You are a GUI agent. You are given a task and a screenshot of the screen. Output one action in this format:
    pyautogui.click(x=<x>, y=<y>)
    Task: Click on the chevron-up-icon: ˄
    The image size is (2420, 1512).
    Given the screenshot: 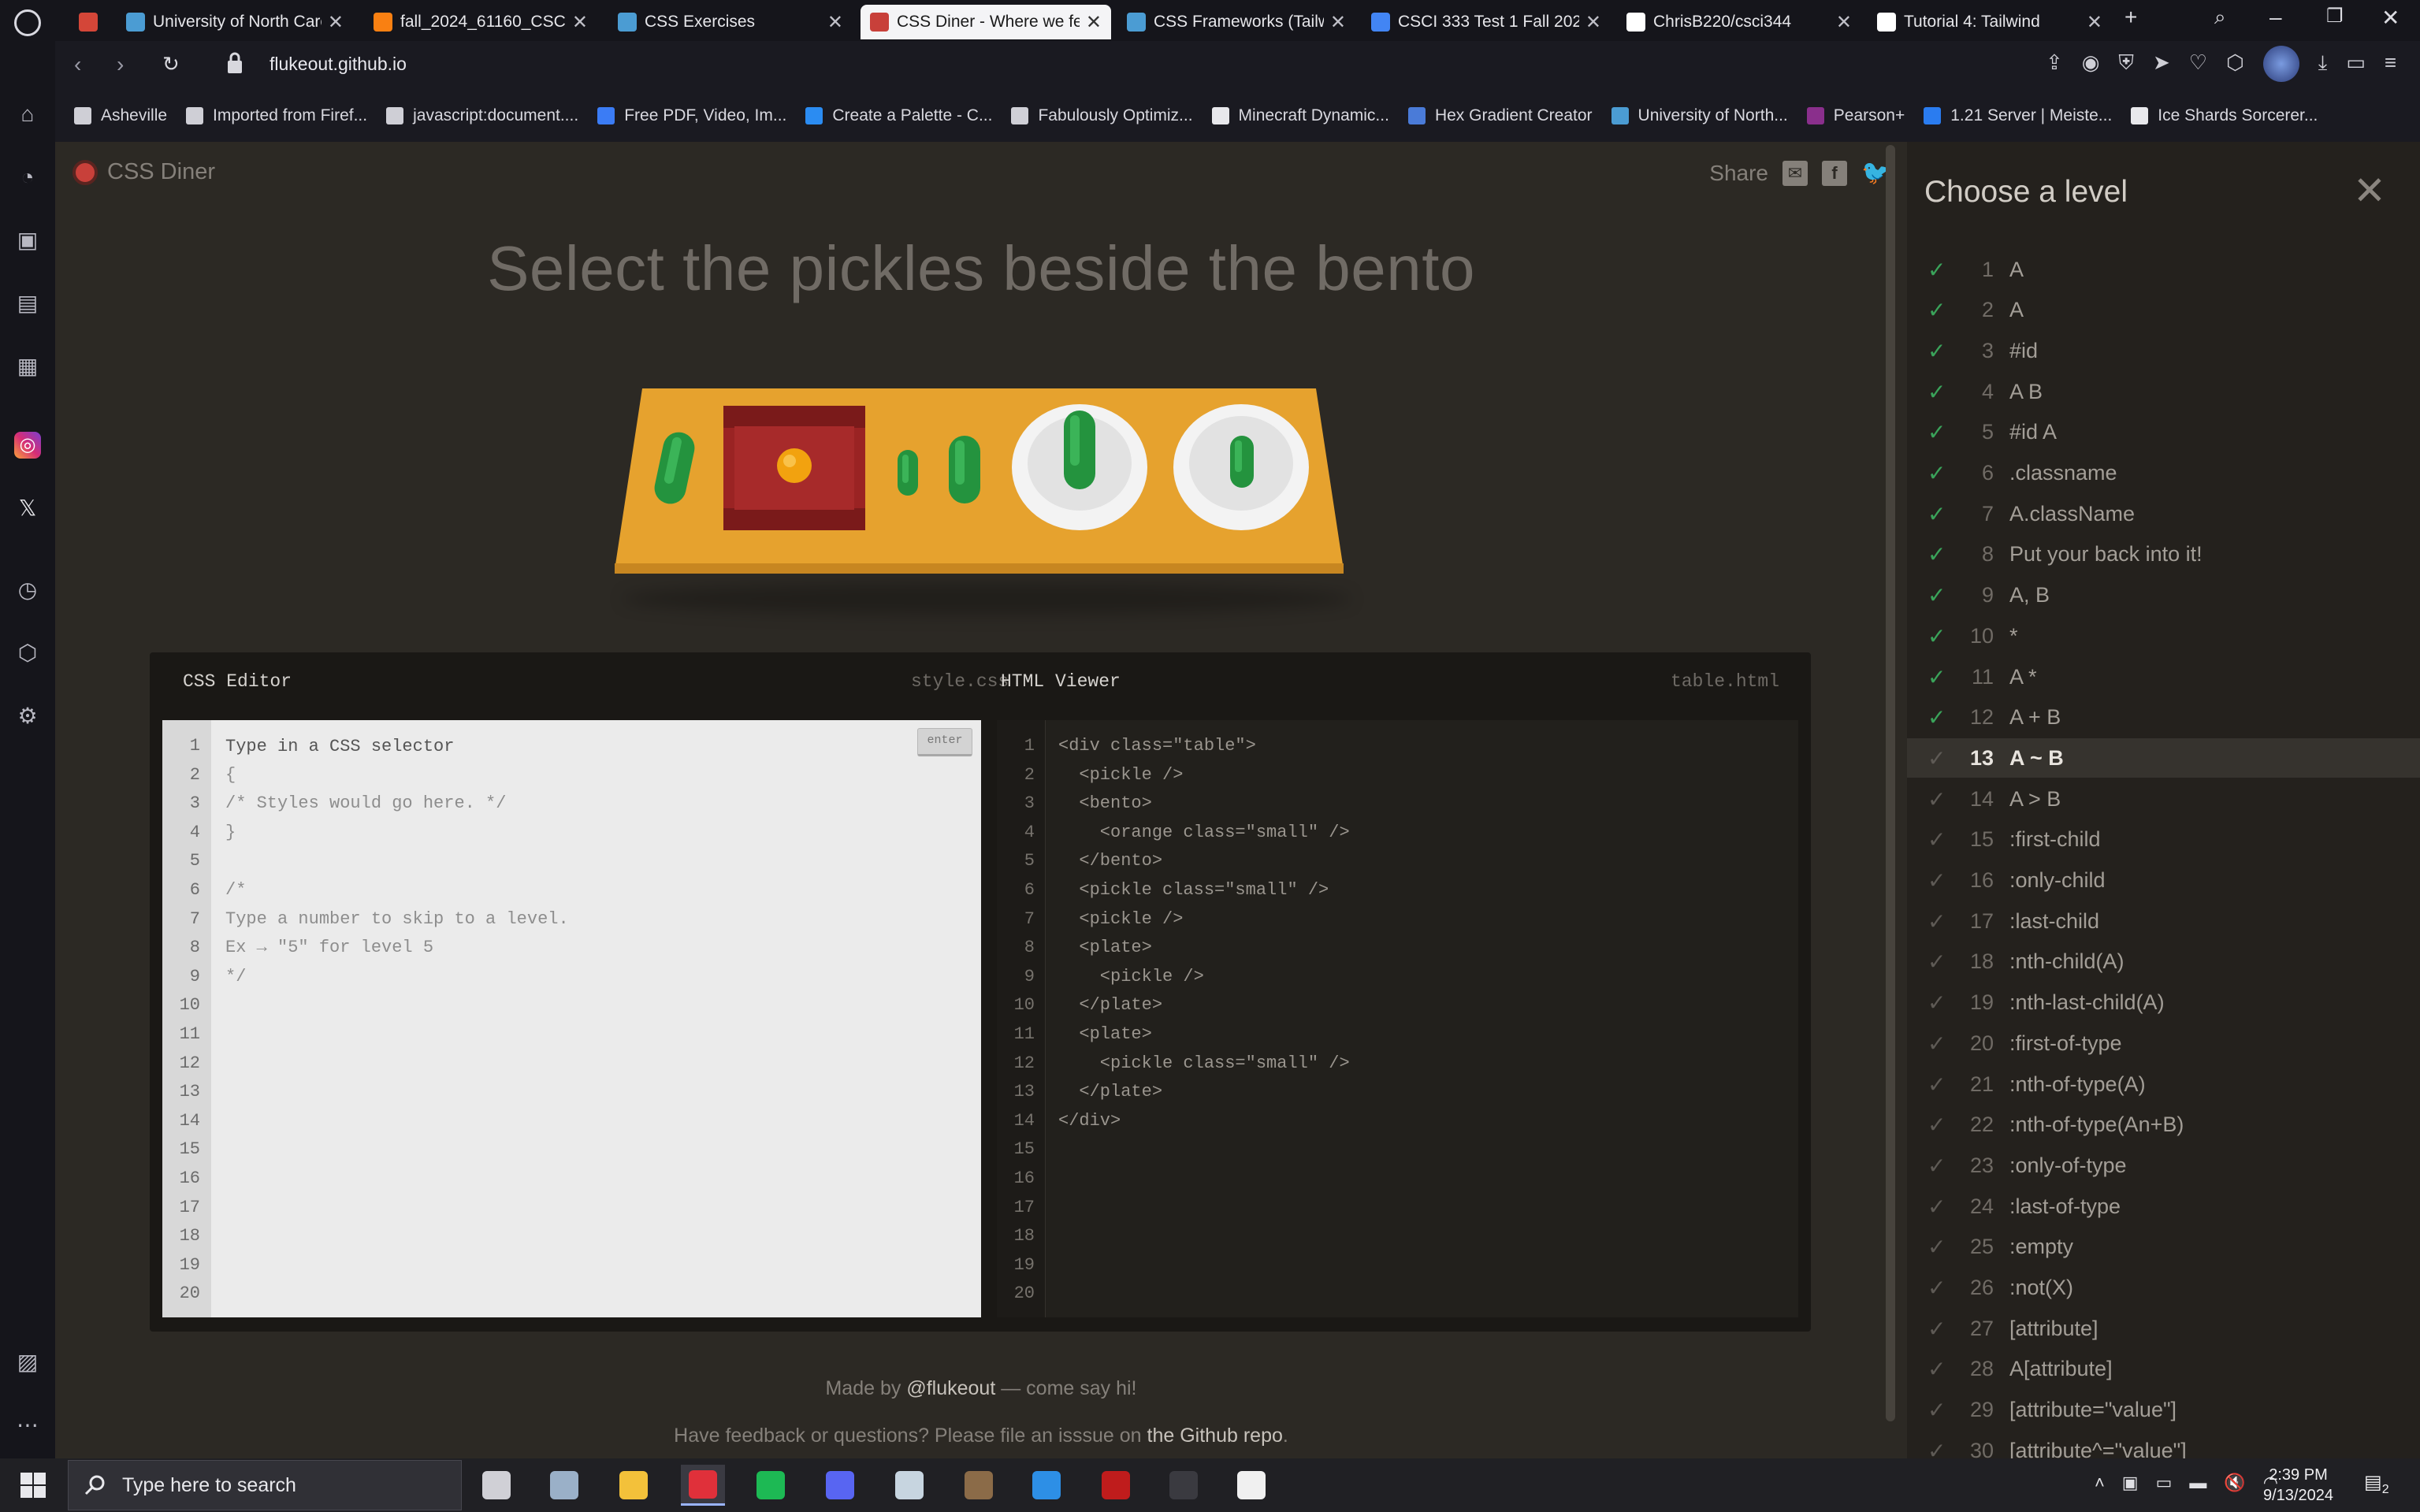 What is the action you would take?
    pyautogui.click(x=2100, y=1483)
    